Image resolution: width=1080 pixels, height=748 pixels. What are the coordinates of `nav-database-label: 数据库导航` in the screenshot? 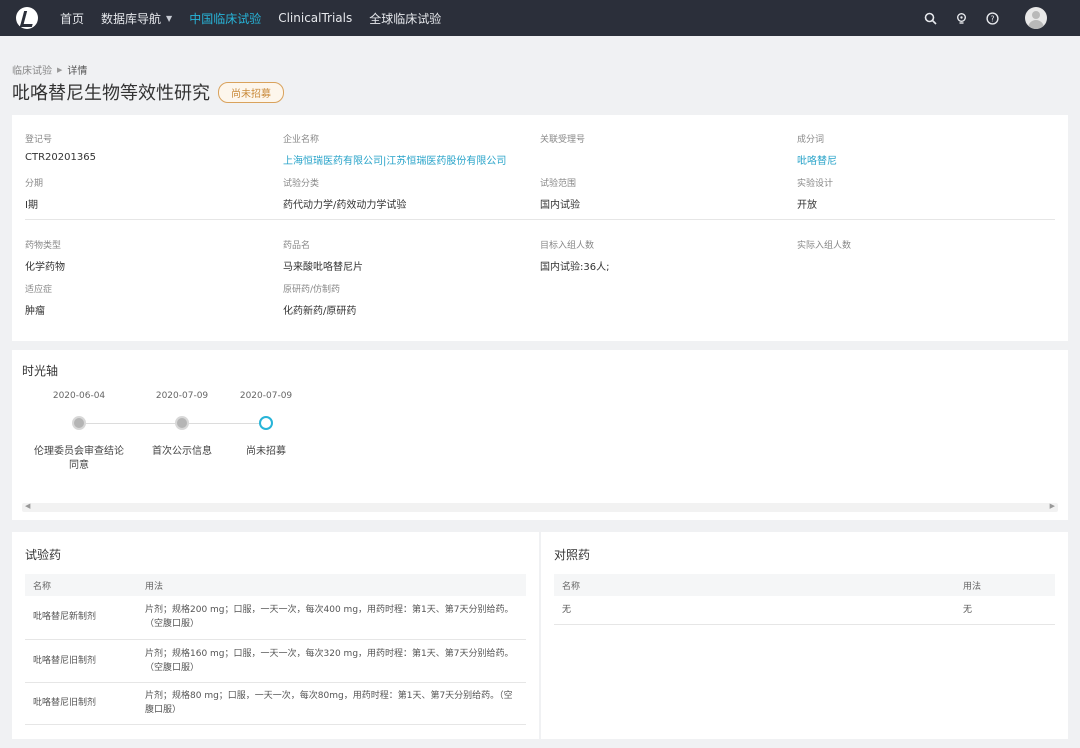 It's located at (131, 18).